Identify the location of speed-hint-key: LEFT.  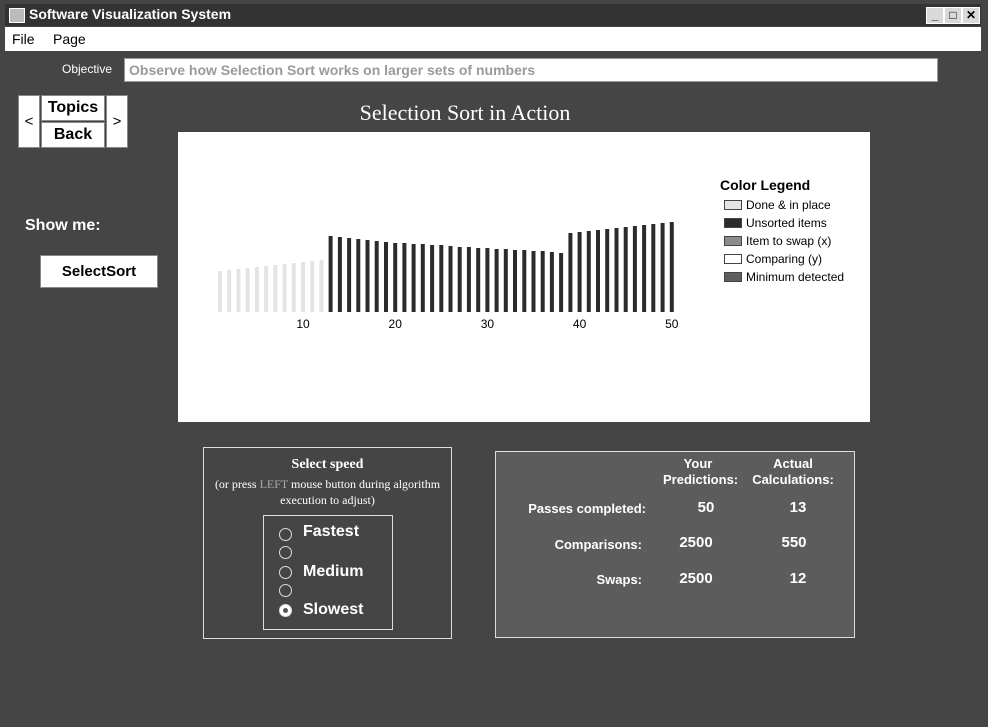
(274, 484).